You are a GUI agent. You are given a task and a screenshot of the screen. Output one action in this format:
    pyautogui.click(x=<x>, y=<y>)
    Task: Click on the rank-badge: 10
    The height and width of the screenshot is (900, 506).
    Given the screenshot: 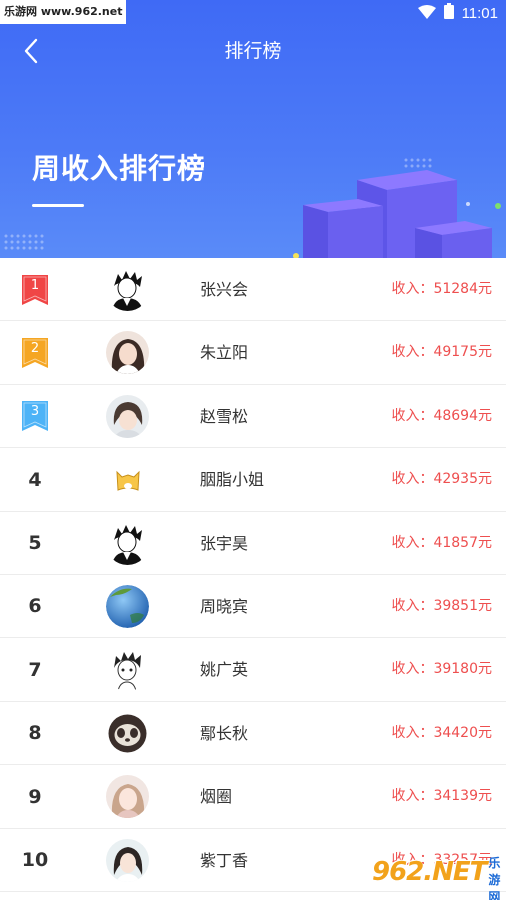 What is the action you would take?
    pyautogui.click(x=35, y=860)
    